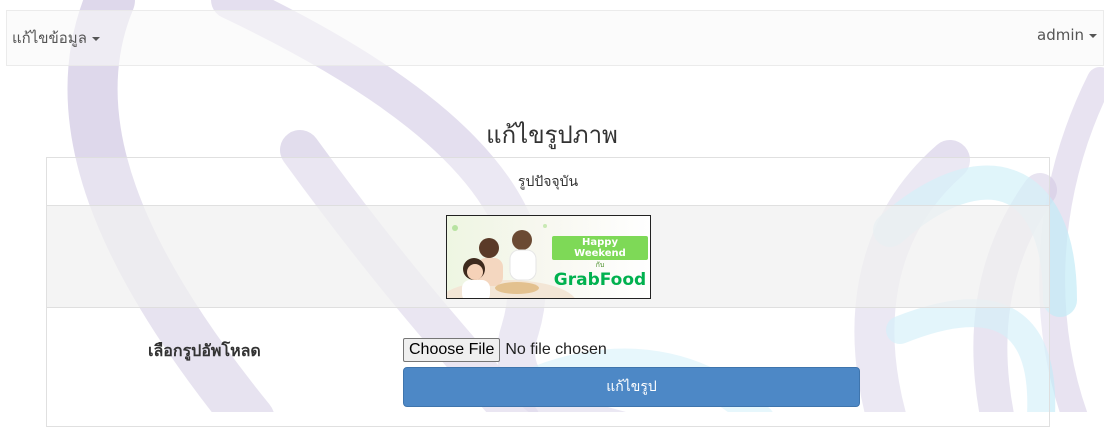 The image size is (1104, 427). I want to click on file-input: Choose File No file chosen, so click(505, 350).